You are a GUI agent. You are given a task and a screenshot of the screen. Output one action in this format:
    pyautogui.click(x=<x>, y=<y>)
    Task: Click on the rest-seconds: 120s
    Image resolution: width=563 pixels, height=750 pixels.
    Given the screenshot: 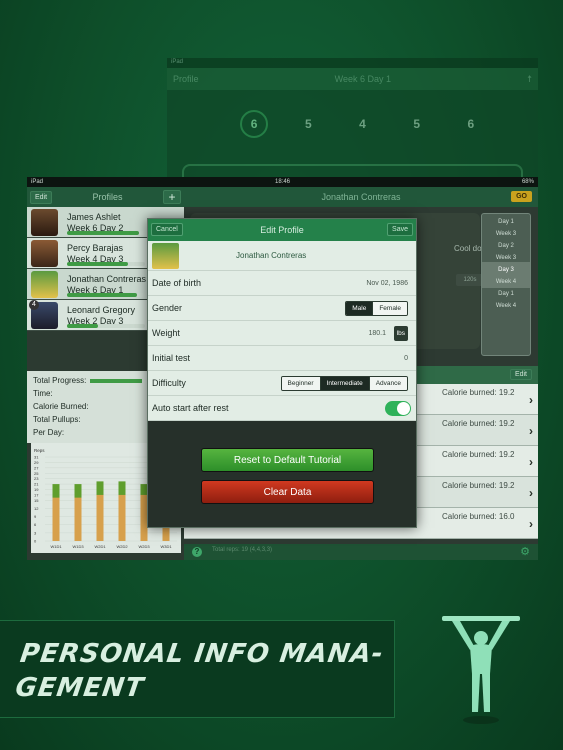 What is the action you would take?
    pyautogui.click(x=470, y=280)
    